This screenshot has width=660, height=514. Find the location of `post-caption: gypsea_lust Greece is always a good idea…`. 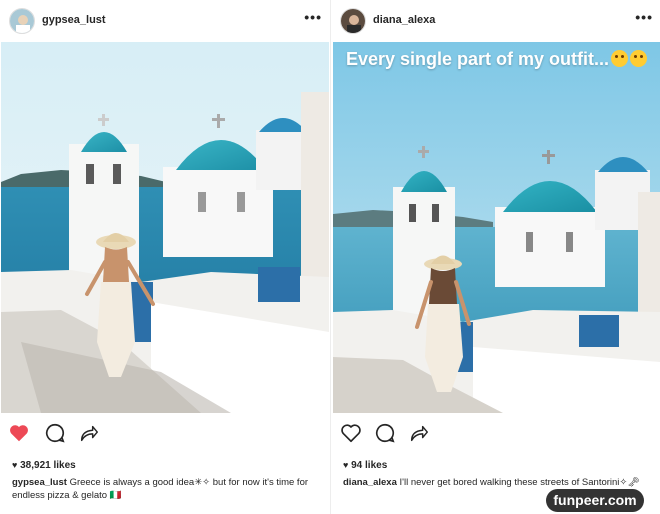

post-caption: gypsea_lust Greece is always a good idea… is located at coordinates (165, 489).